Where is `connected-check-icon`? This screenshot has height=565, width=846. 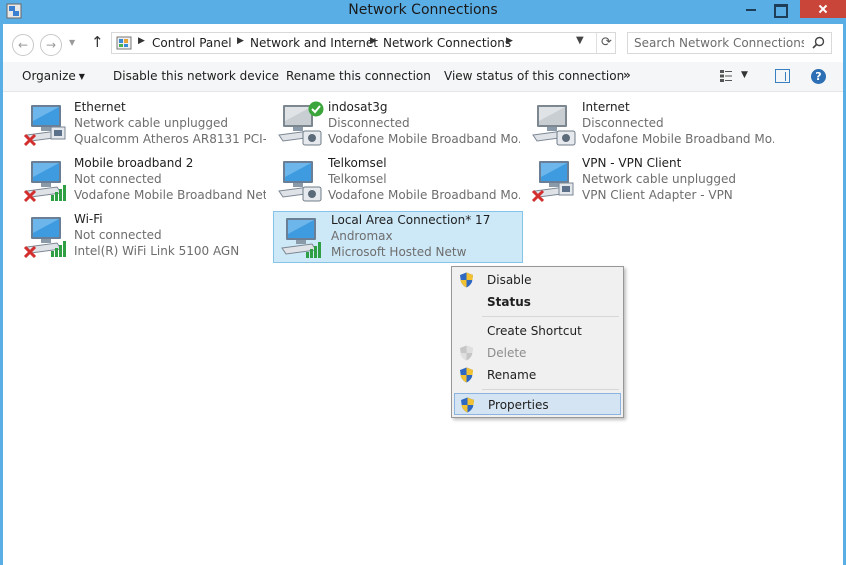
connected-check-icon is located at coordinates (316, 109).